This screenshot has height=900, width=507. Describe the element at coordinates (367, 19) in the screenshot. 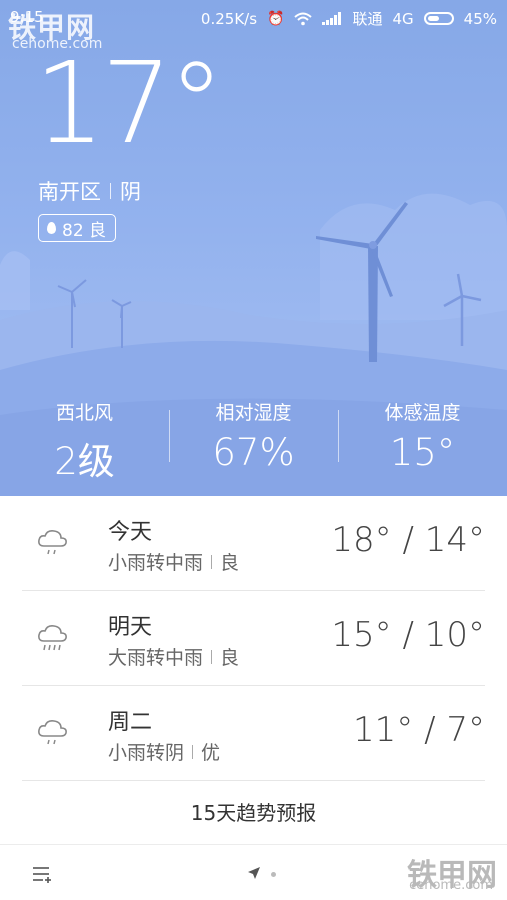

I see `carrier-name: 联通` at that location.